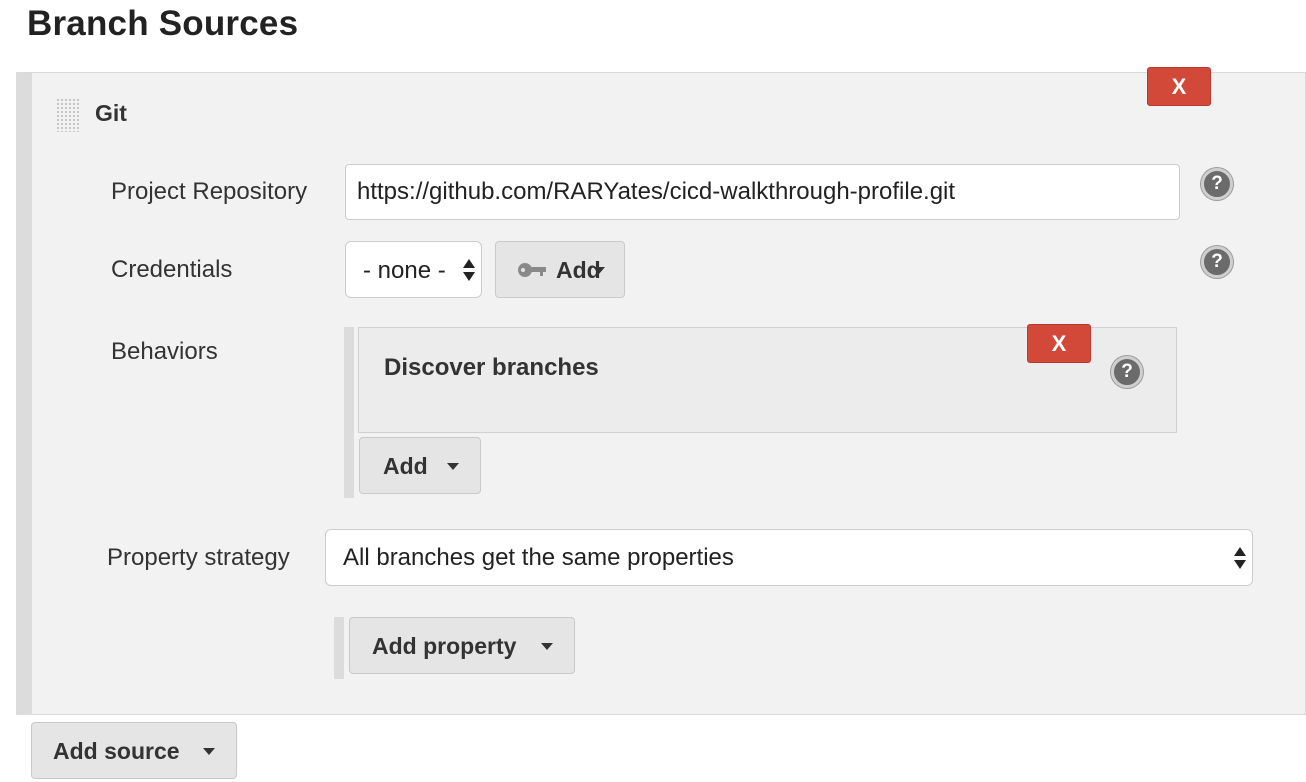  What do you see at coordinates (1059, 343) in the screenshot?
I see `delete-behavior-button: X` at bounding box center [1059, 343].